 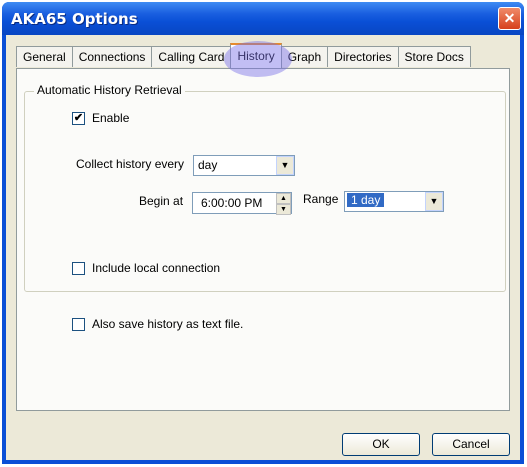 I want to click on tab-general: General, so click(x=44, y=56).